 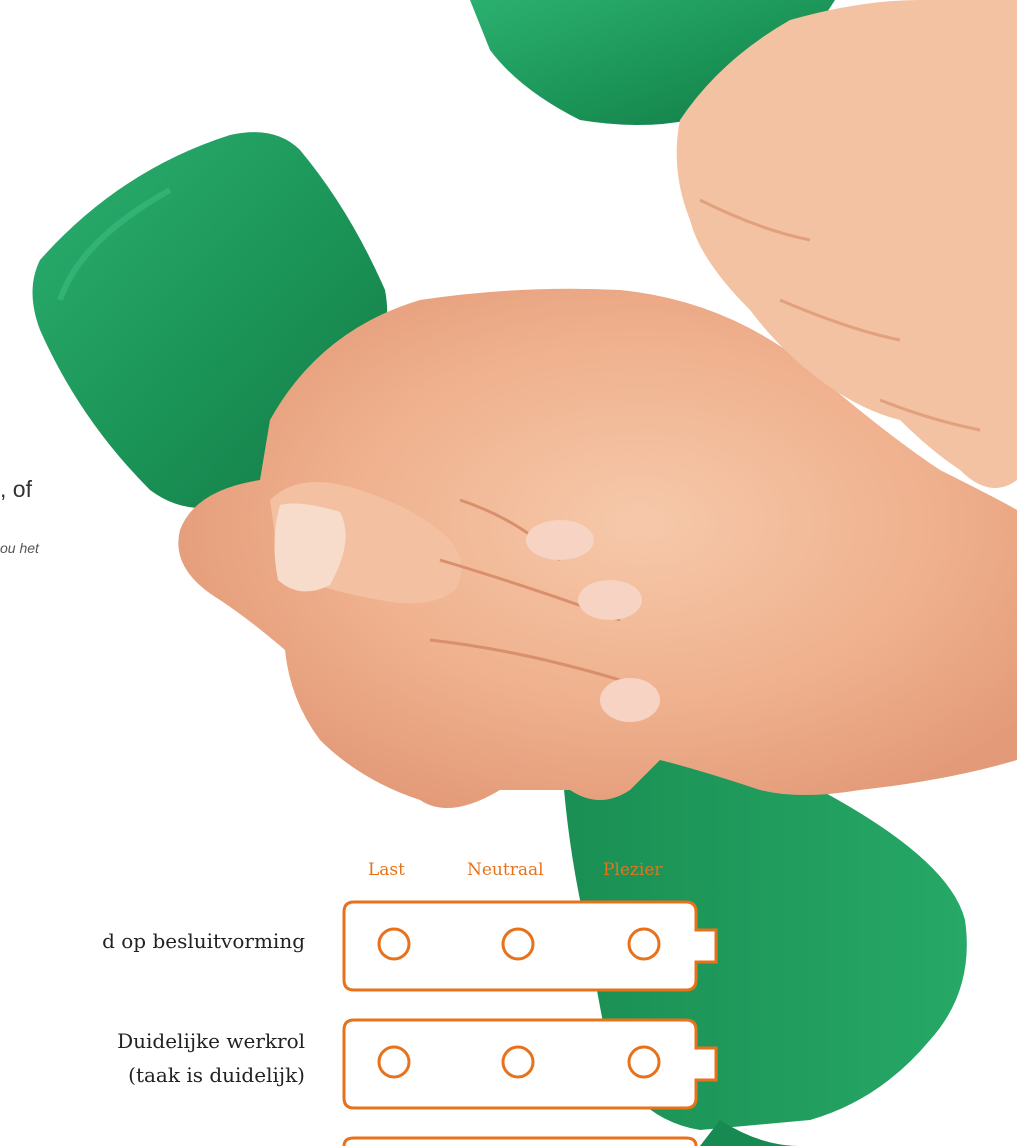 I want to click on row-label-line: d op besluitvorming, so click(x=203, y=941).